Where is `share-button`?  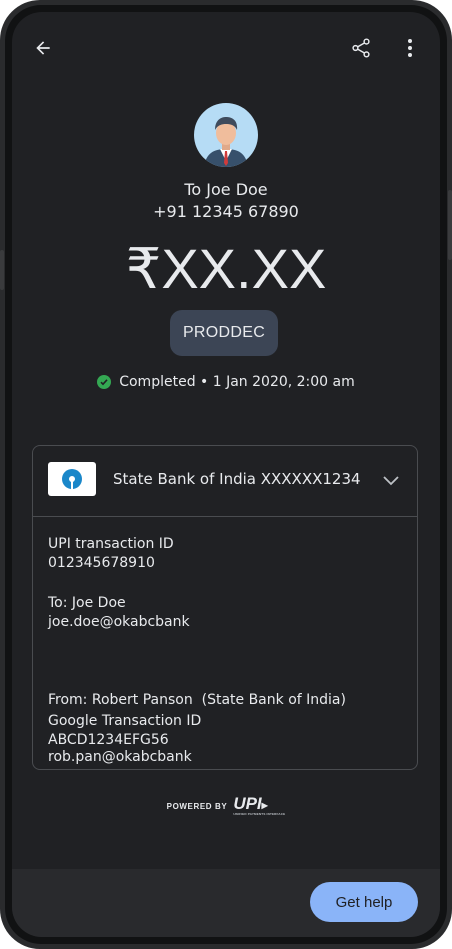 share-button is located at coordinates (361, 48).